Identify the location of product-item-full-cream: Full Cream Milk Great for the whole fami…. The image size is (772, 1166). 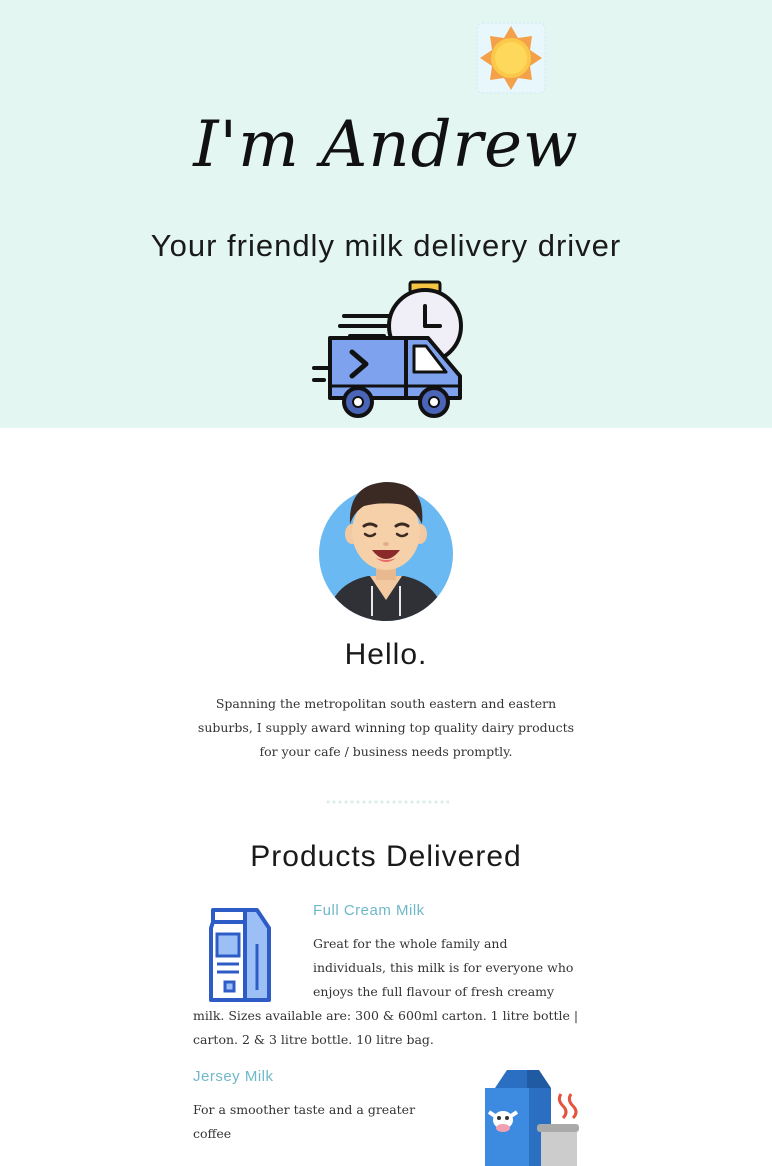
(386, 976).